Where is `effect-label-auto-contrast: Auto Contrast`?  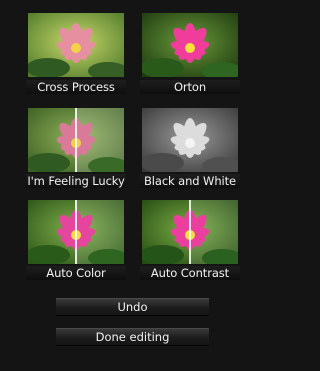
effect-label-auto-contrast: Auto Contrast is located at coordinates (190, 273).